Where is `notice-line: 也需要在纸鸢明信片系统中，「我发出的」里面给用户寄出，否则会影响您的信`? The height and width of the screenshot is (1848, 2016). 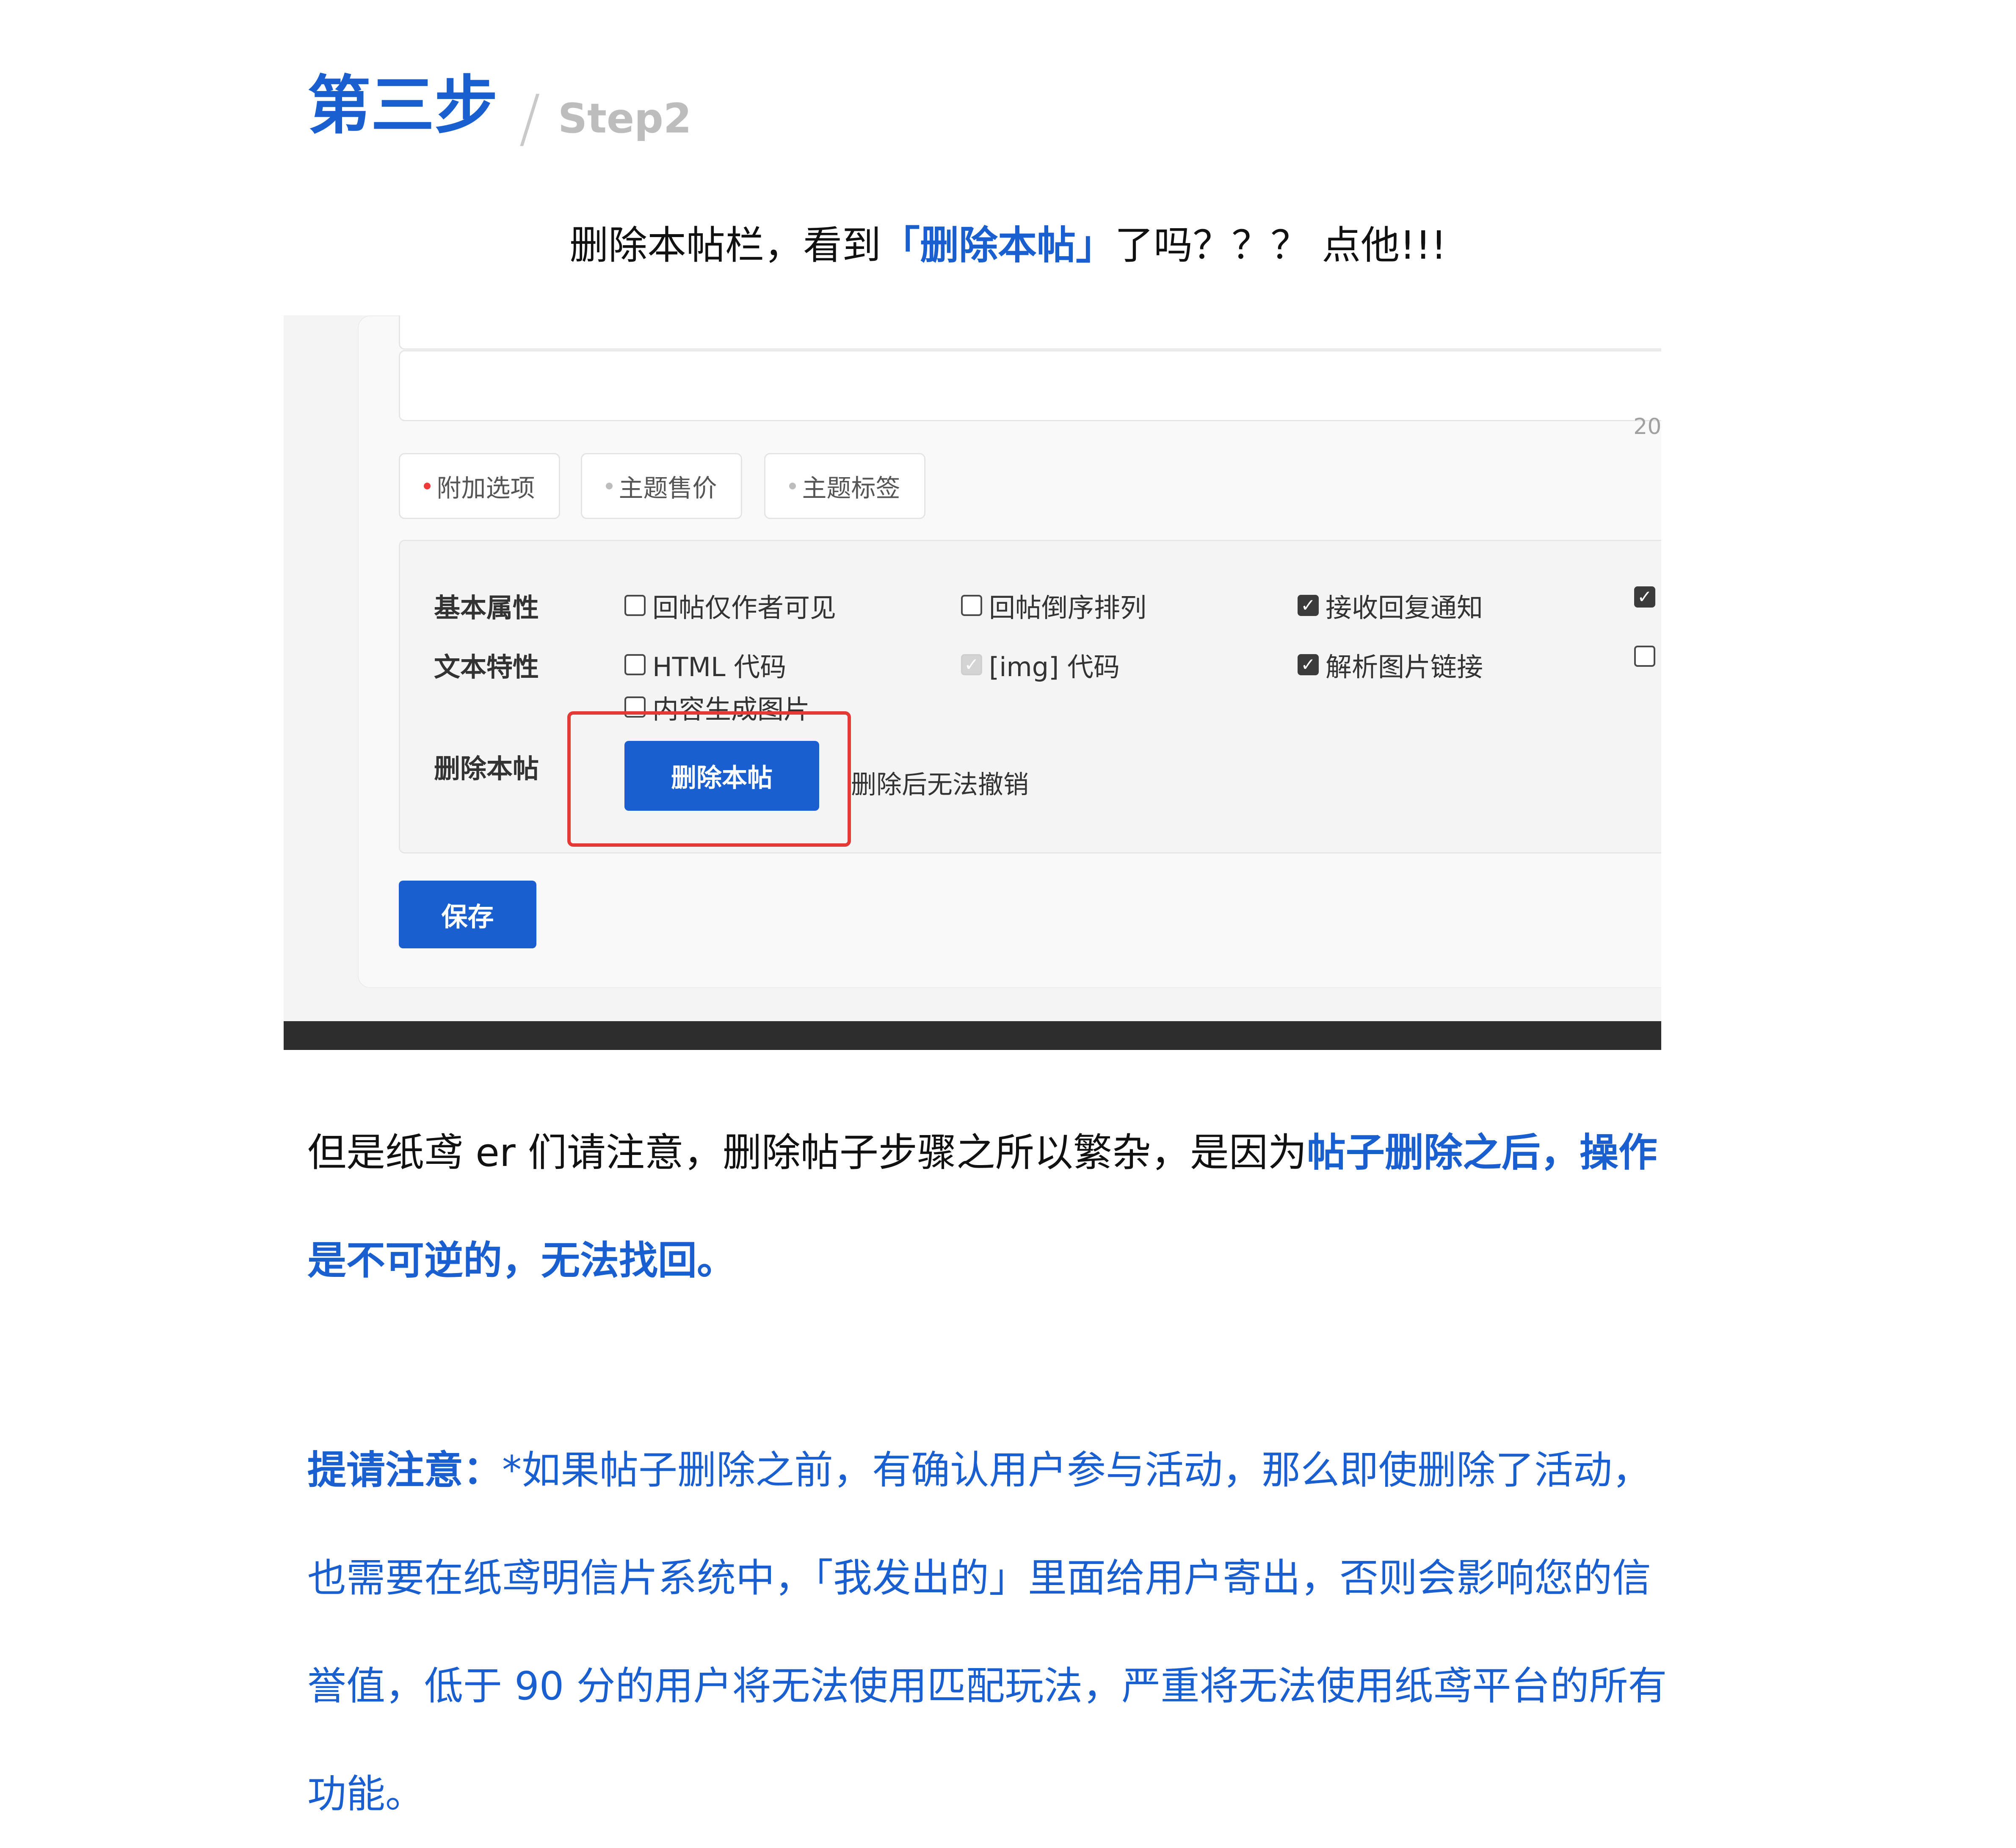 notice-line: 也需要在纸鸢明信片系统中，「我发出的」里面给用户寄出，否则会影响您的信 is located at coordinates (979, 1578).